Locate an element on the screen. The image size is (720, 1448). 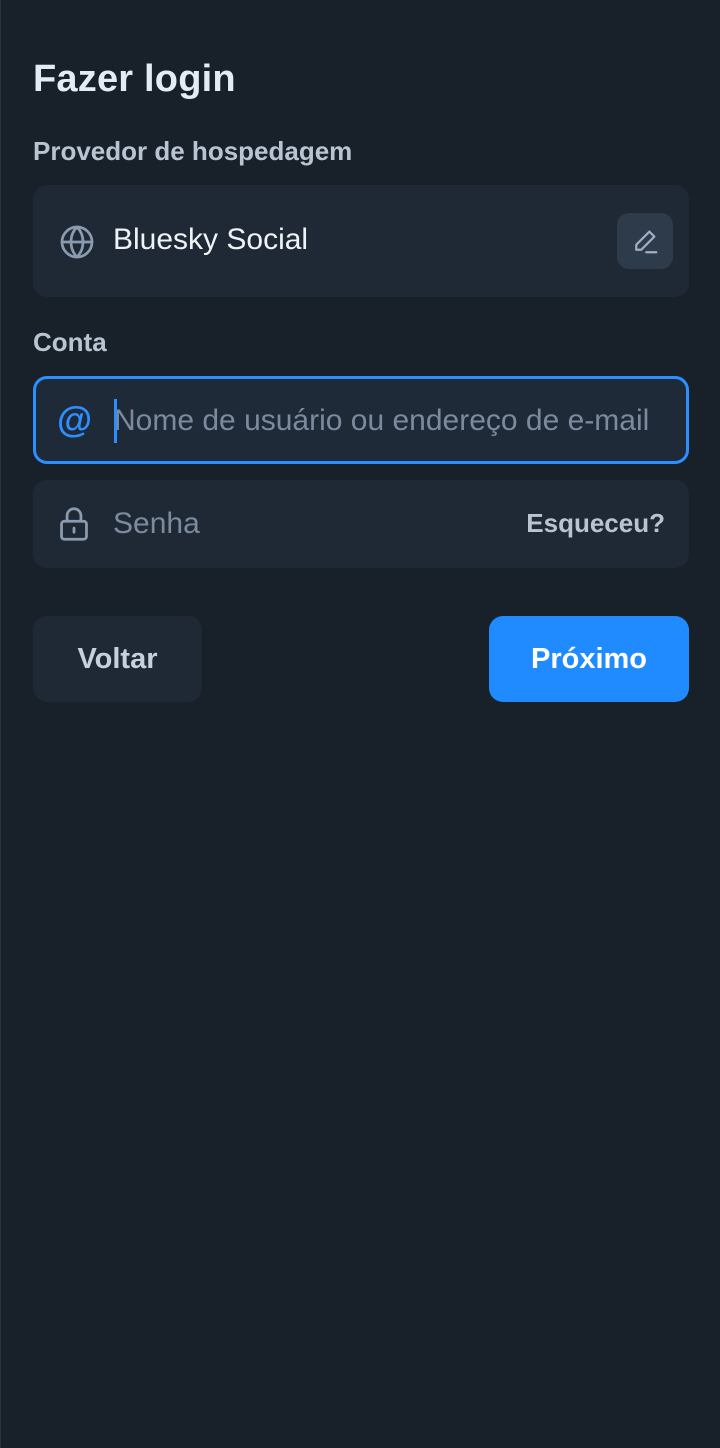
text-cursor is located at coordinates (115, 421).